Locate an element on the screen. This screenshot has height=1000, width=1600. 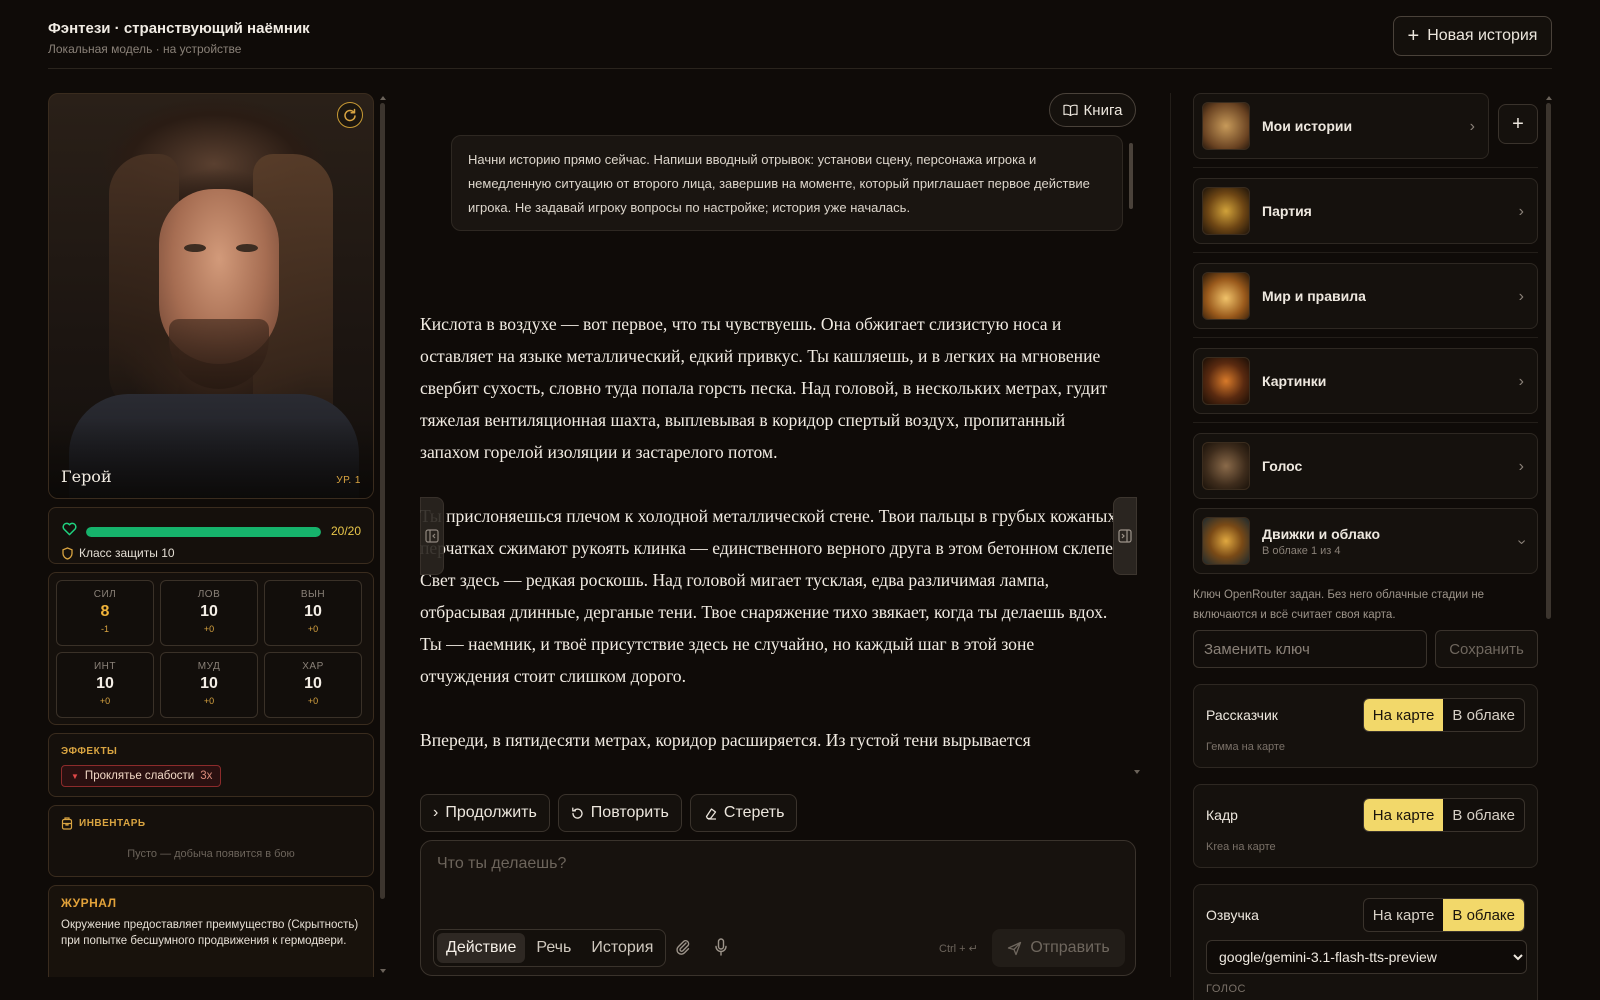
stat-value: 8 is located at coordinates (105, 611).